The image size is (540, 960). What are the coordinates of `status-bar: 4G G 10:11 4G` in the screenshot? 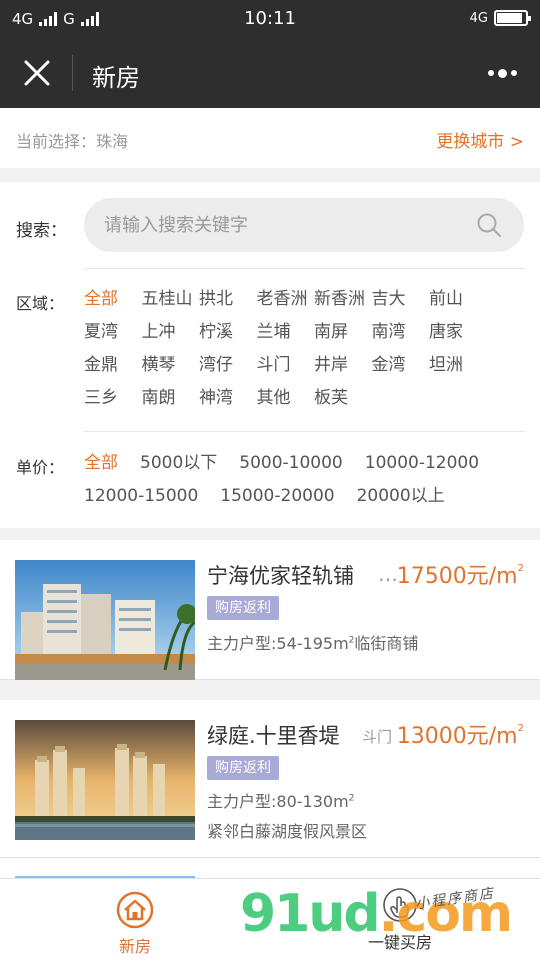 It's located at (270, 19).